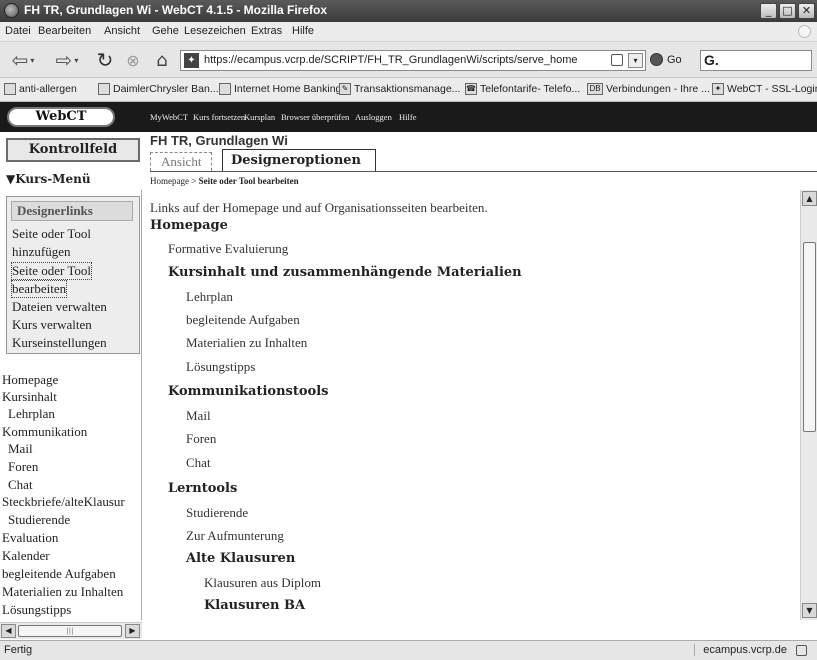  Describe the element at coordinates (23, 467) in the screenshot. I see `sidebar-item-foren: Foren` at that location.